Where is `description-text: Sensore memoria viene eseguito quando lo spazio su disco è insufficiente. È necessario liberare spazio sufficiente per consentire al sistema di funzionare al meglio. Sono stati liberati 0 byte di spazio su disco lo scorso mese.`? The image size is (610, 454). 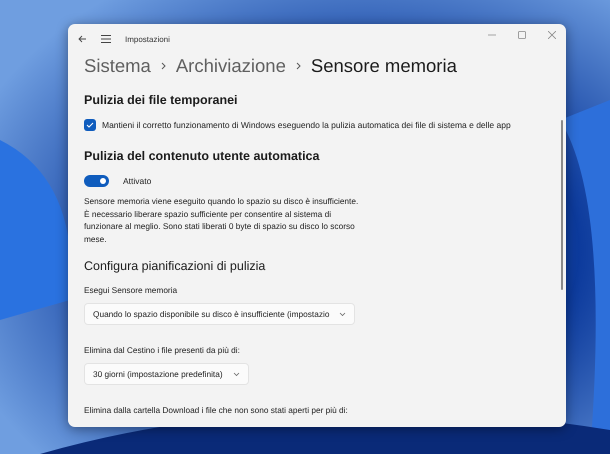
description-text: Sensore memoria viene eseguito quando lo spazio su disco è insufficiente. È necessario liberare spazio sufficiente per consentire al sistema di funzionare al meglio. Sono stati liberati 0 byte di spazio su disco lo scorso mese. is located at coordinates (222, 220).